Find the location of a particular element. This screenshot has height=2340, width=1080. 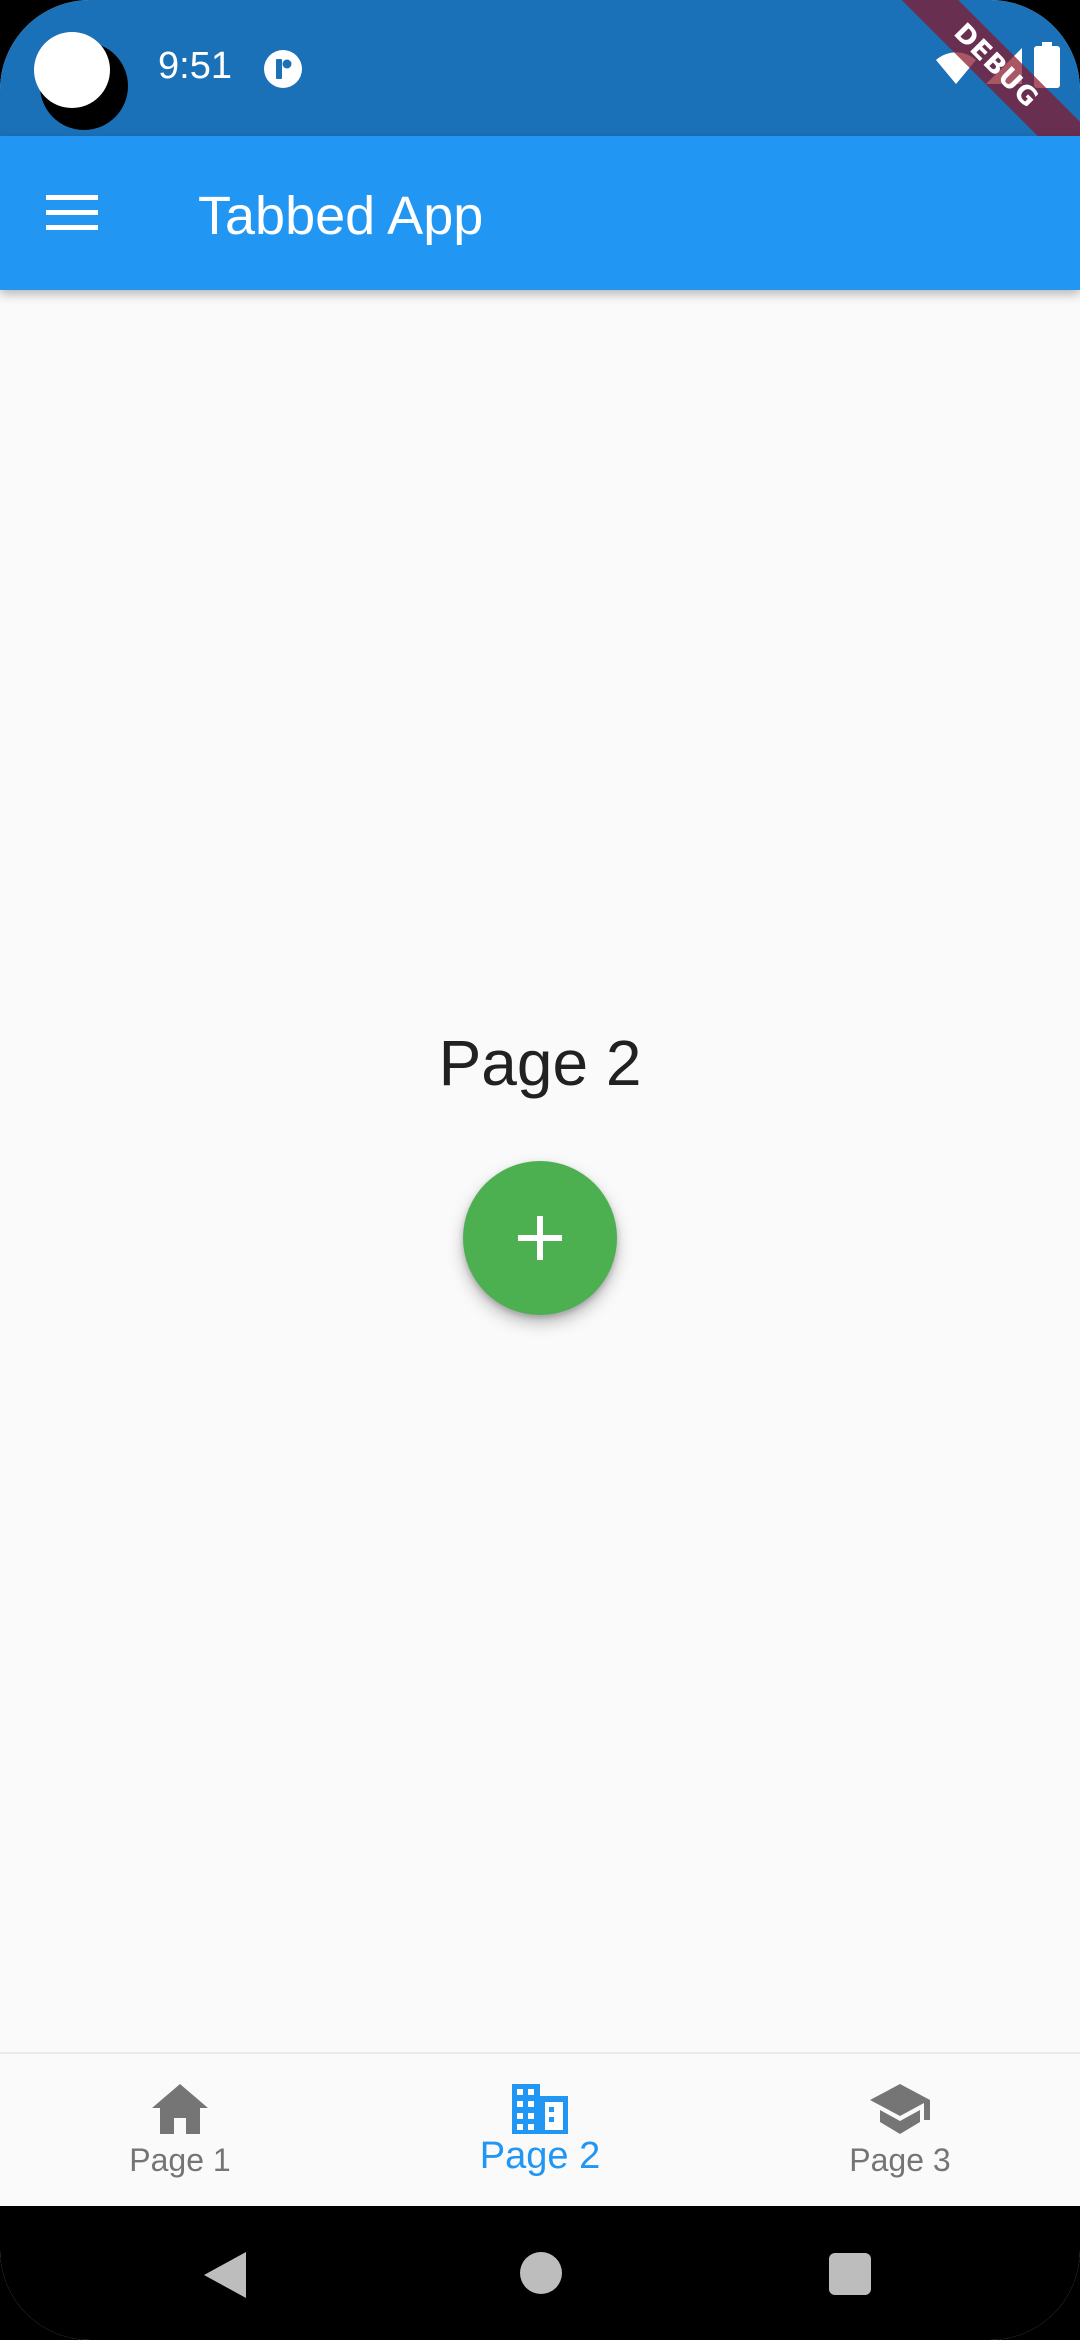

add-button is located at coordinates (540, 1238).